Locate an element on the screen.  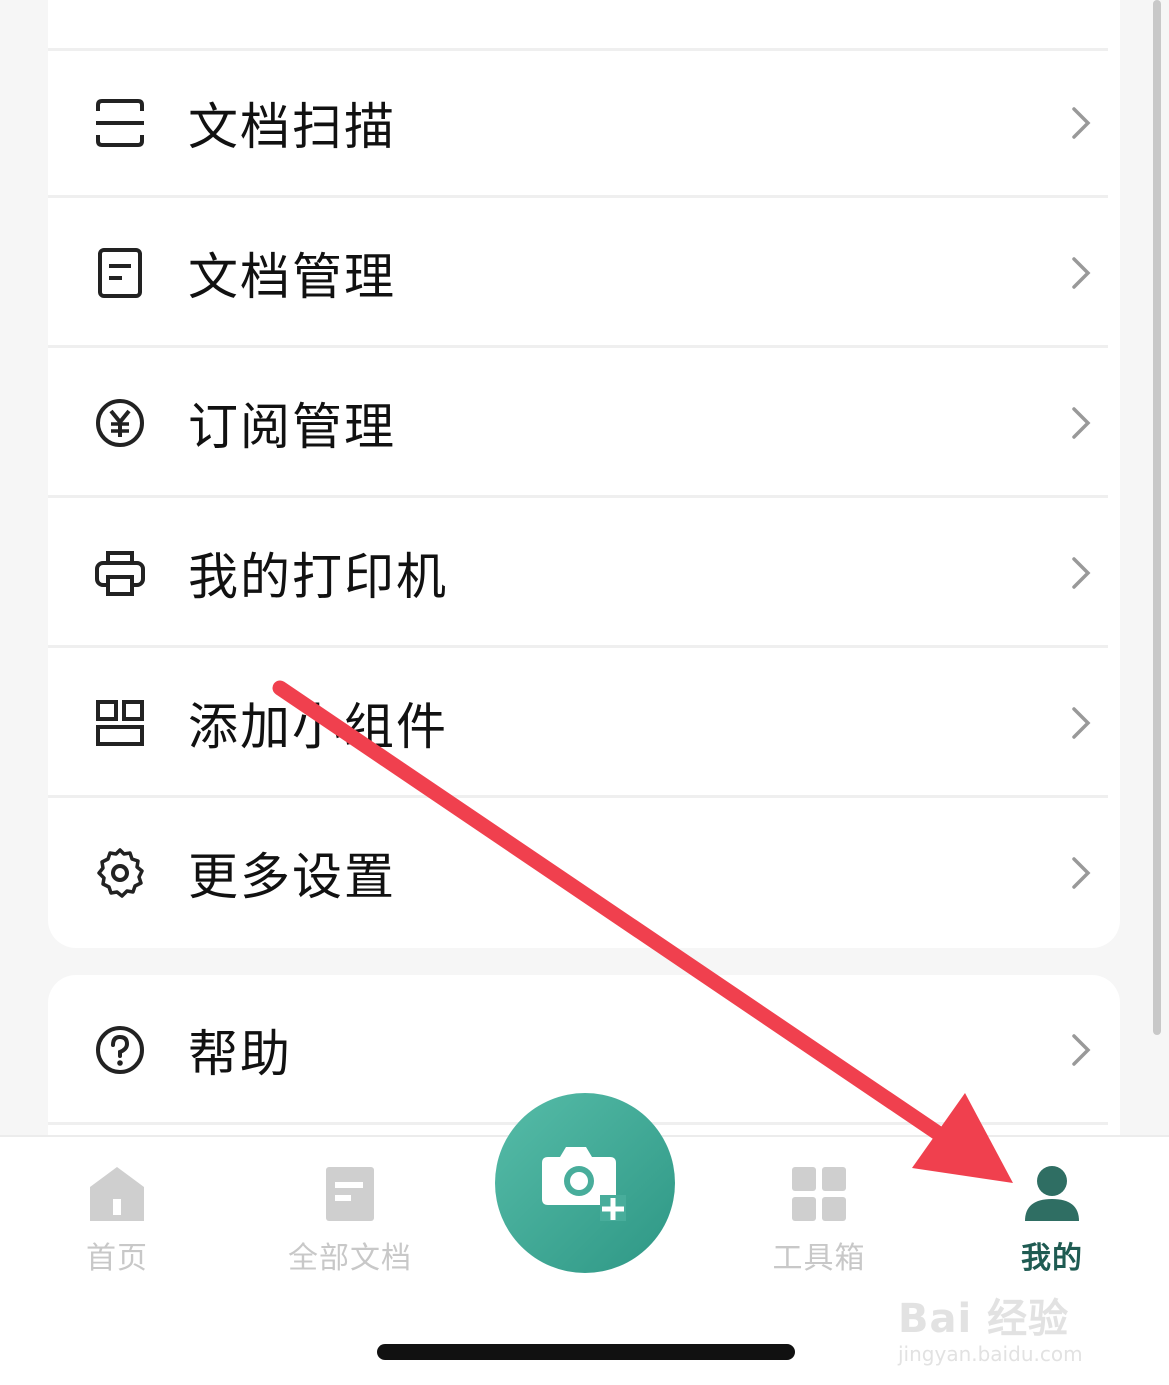
printer-icon is located at coordinates (120, 573).